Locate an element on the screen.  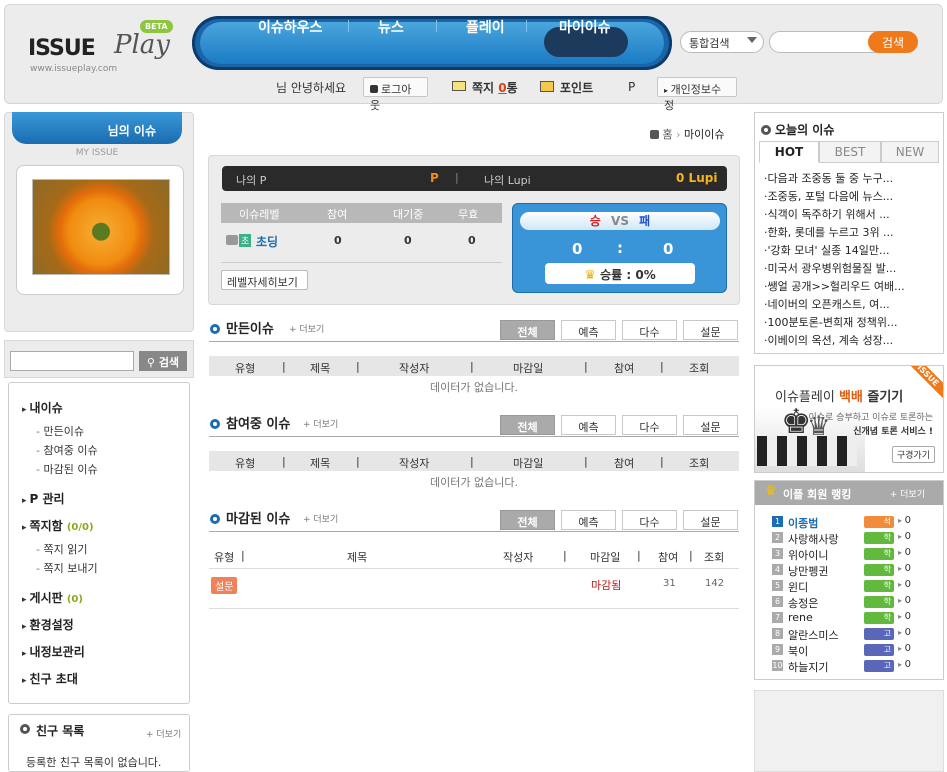
rank-user-name: 사랑해사랑 is located at coordinates (813, 539).